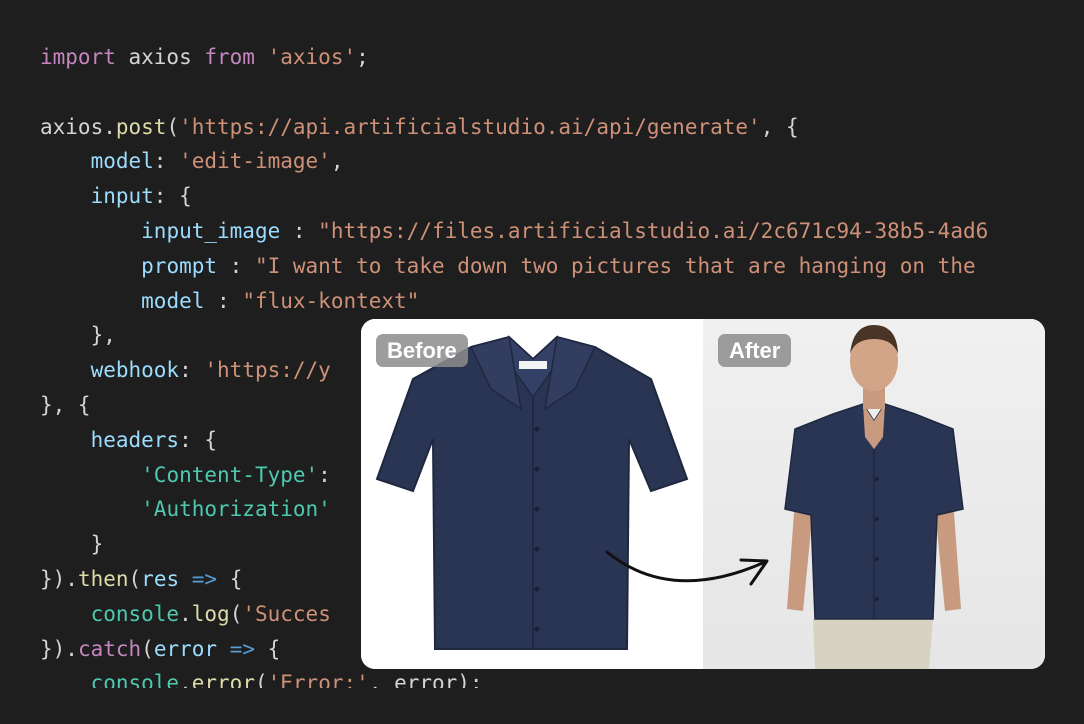  What do you see at coordinates (267, 370) in the screenshot?
I see `code-token: 'https://y` at bounding box center [267, 370].